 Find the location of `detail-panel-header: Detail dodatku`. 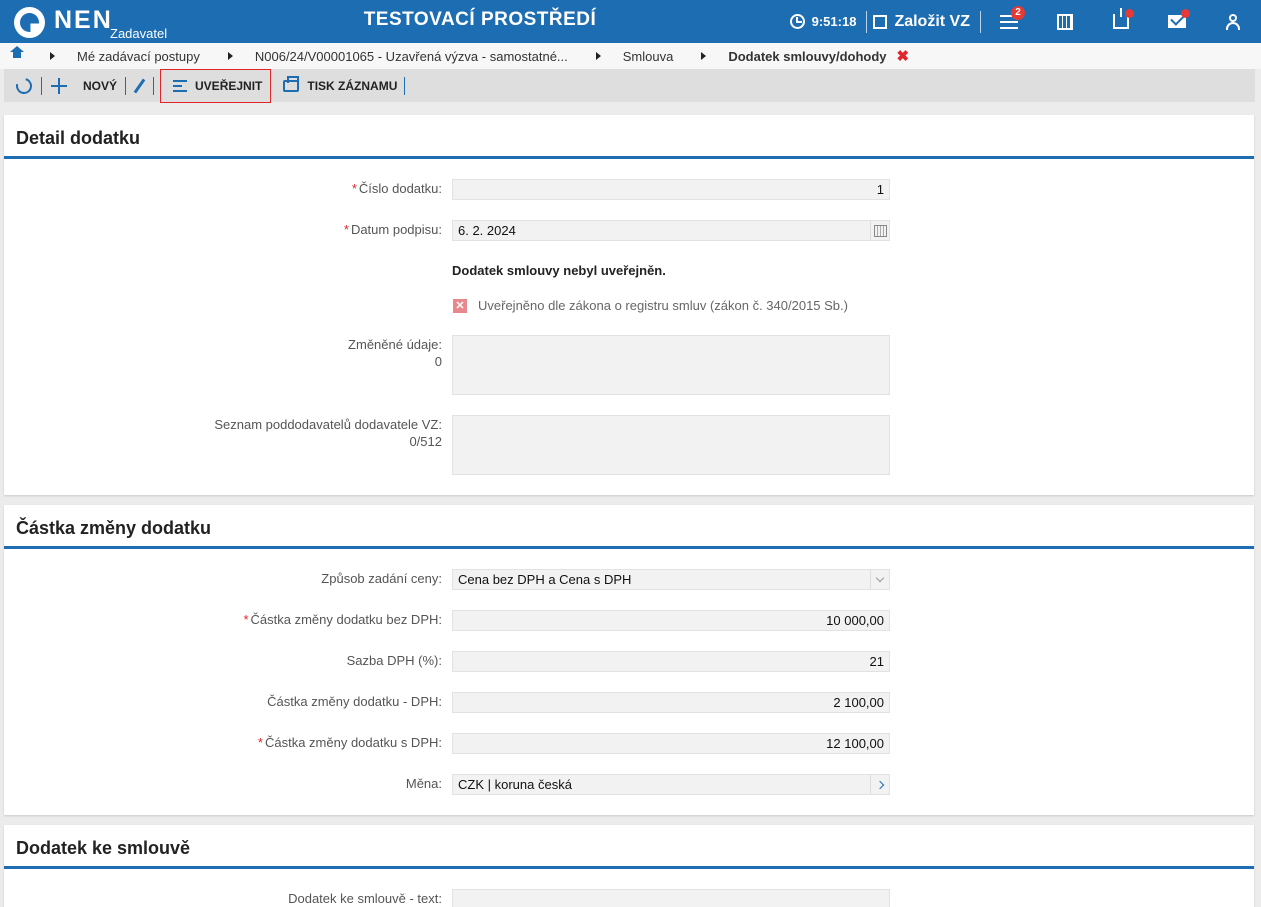

detail-panel-header: Detail dodatku is located at coordinates (629, 137).